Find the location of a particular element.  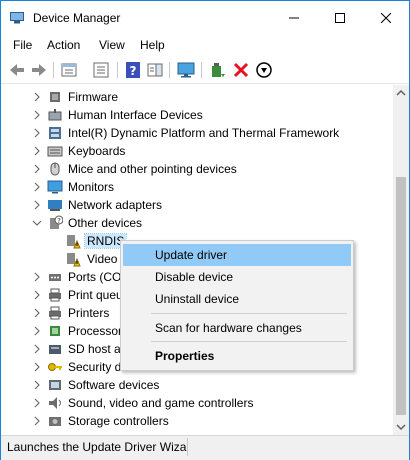

printer-icon is located at coordinates (55, 313).